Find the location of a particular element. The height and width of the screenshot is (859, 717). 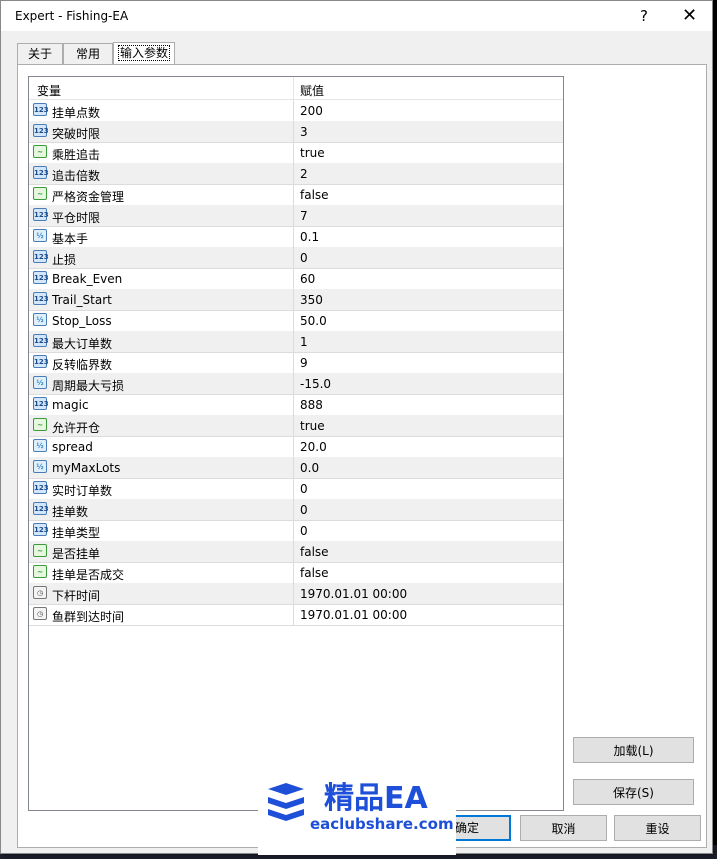

parameter-value: 0.0 is located at coordinates (309, 468).